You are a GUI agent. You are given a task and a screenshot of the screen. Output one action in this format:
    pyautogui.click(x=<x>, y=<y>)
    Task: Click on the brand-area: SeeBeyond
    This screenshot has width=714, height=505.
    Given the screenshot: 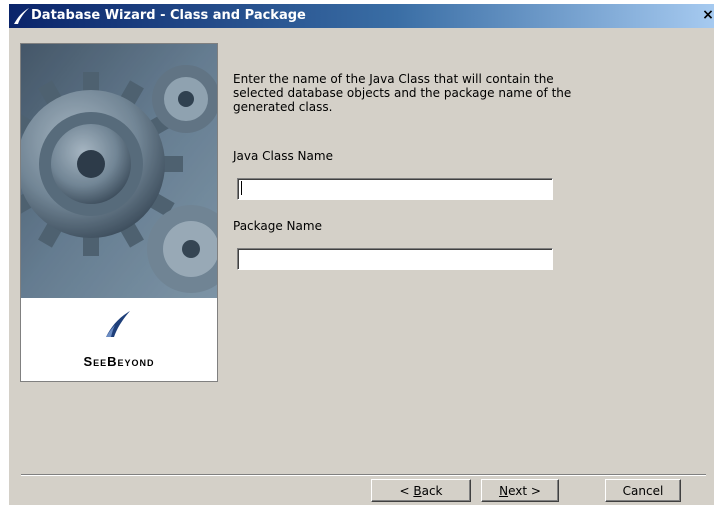 What is the action you would take?
    pyautogui.click(x=119, y=339)
    